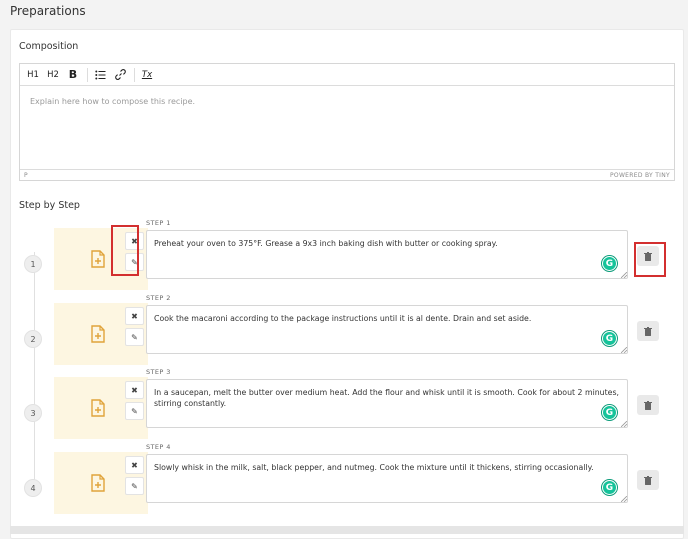 This screenshot has height=539, width=688. Describe the element at coordinates (33, 488) in the screenshot. I see `step-number: 4` at that location.